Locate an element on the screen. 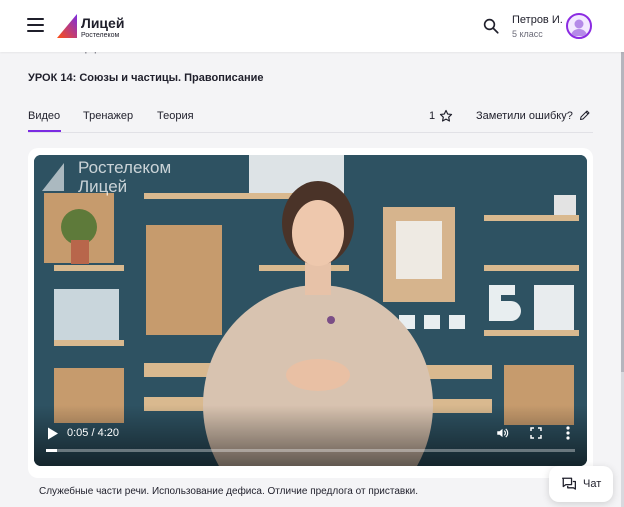 This screenshot has height=507, width=624. video-progress-fill is located at coordinates (51, 450).